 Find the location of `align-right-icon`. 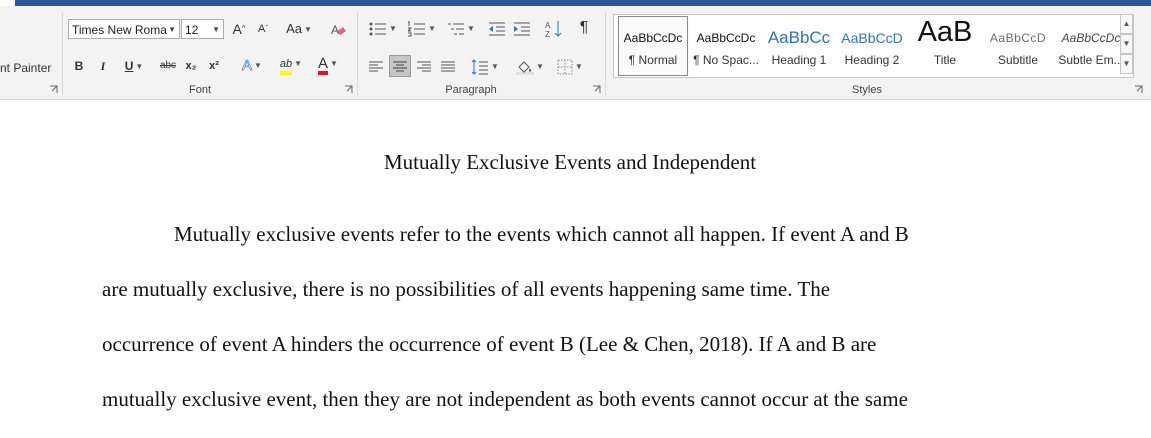

align-right-icon is located at coordinates (424, 66).